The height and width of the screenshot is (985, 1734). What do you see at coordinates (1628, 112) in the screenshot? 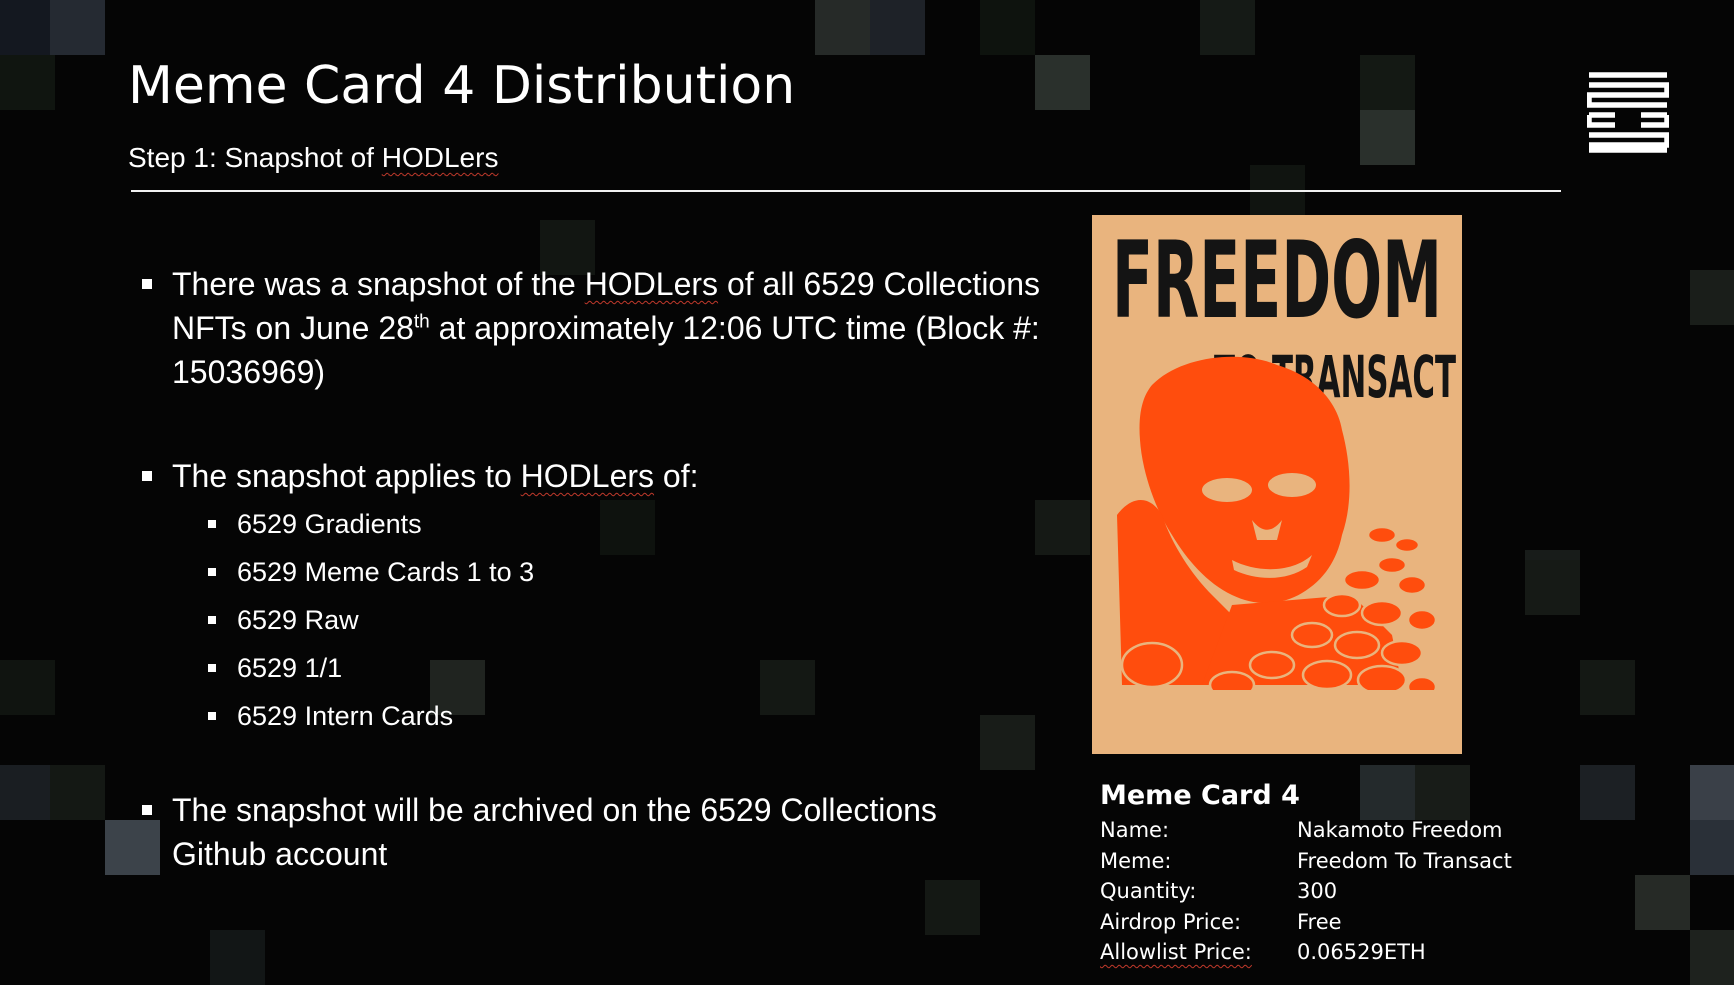
I see `6529-logo-icon` at bounding box center [1628, 112].